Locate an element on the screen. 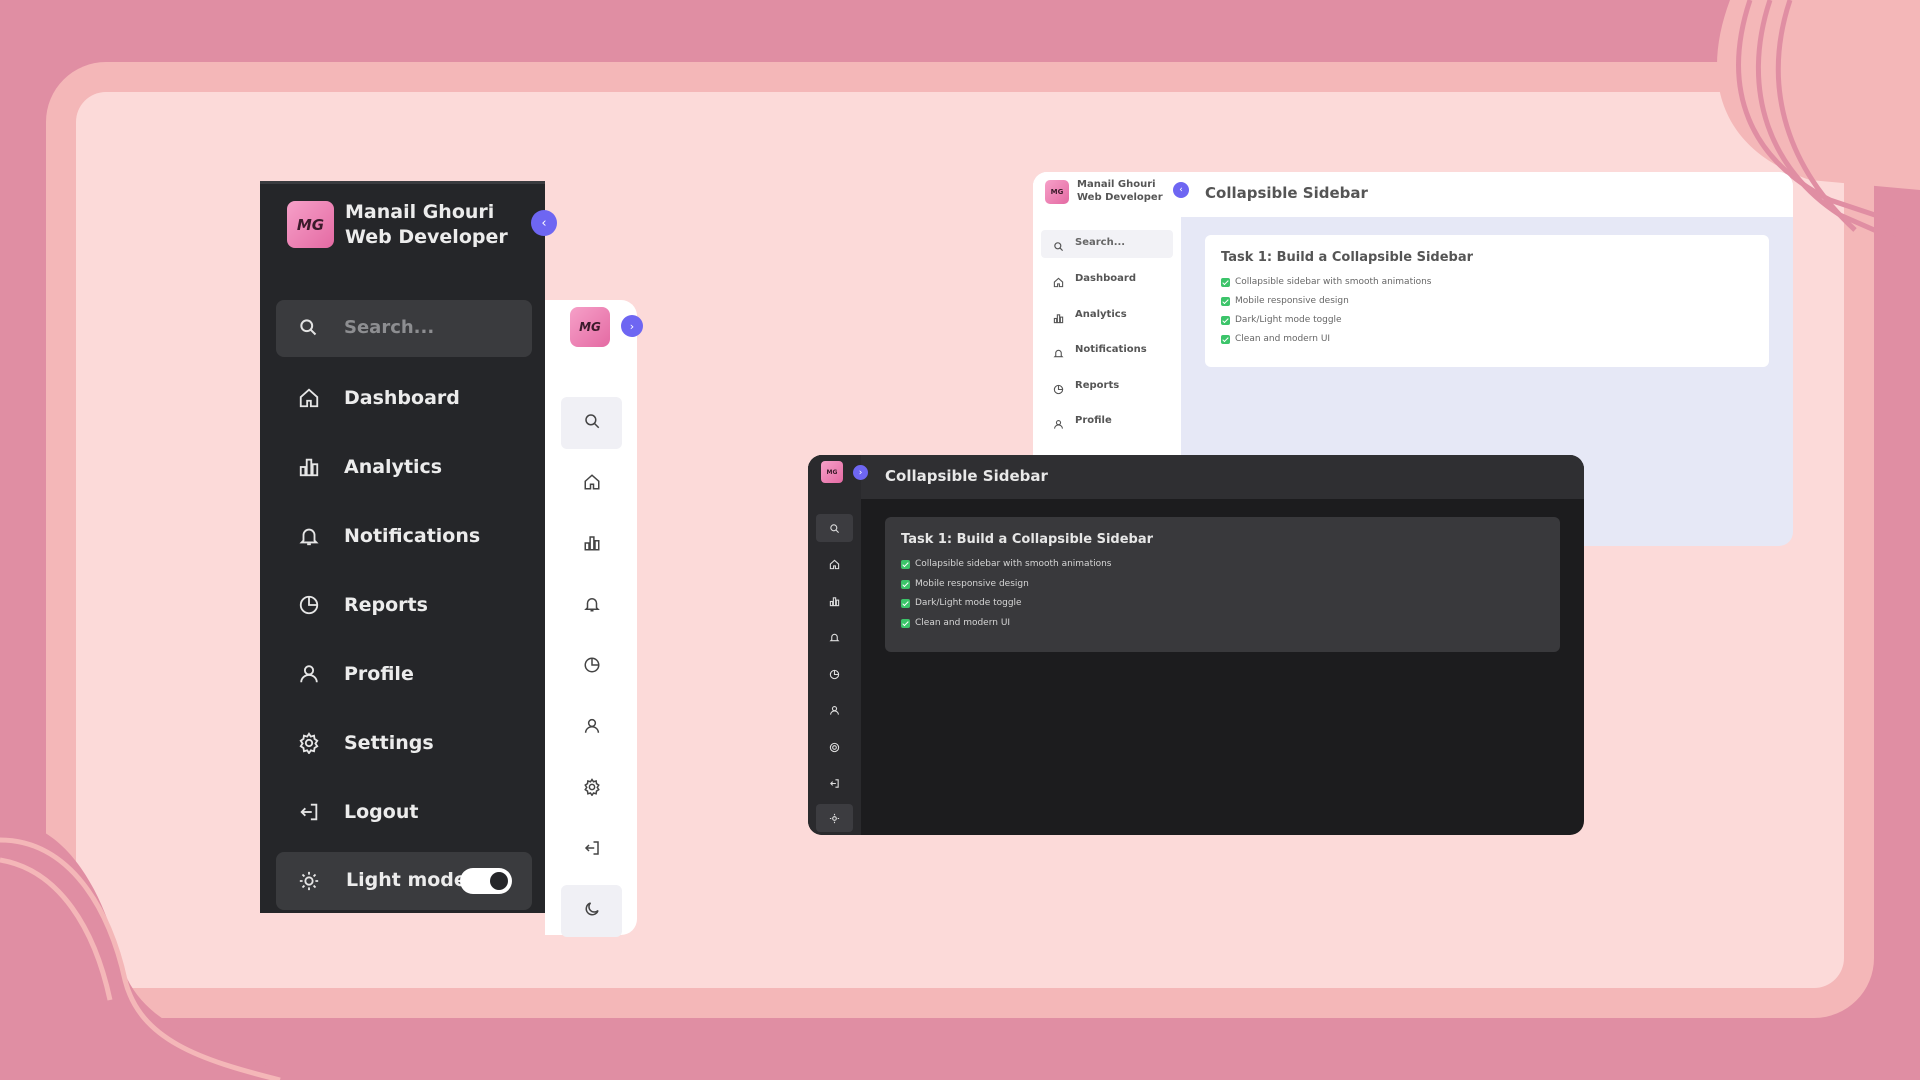 The width and height of the screenshot is (1920, 1080). sun-icon is located at coordinates (834, 818).